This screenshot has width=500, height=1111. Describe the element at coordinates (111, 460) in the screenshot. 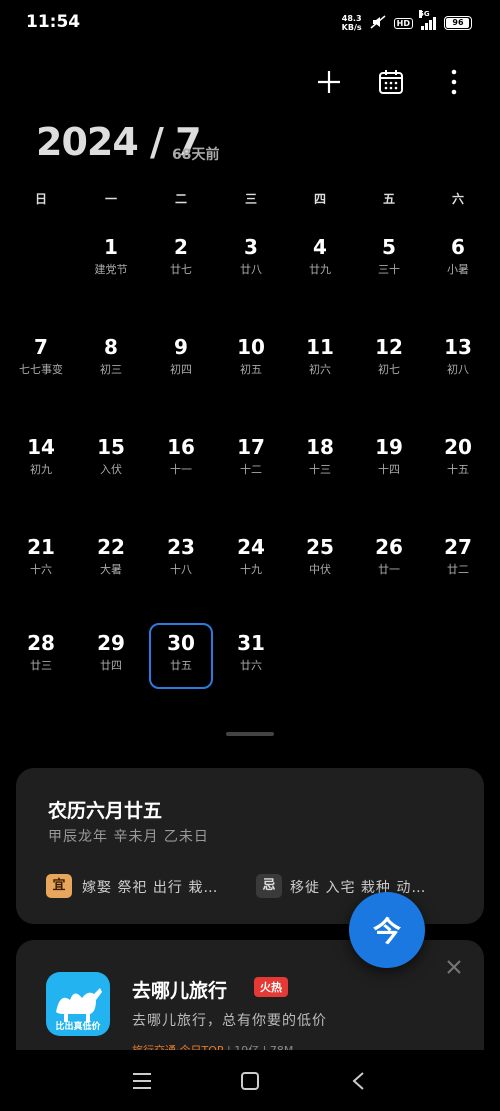

I see `calendar-day: 15 入伏` at that location.